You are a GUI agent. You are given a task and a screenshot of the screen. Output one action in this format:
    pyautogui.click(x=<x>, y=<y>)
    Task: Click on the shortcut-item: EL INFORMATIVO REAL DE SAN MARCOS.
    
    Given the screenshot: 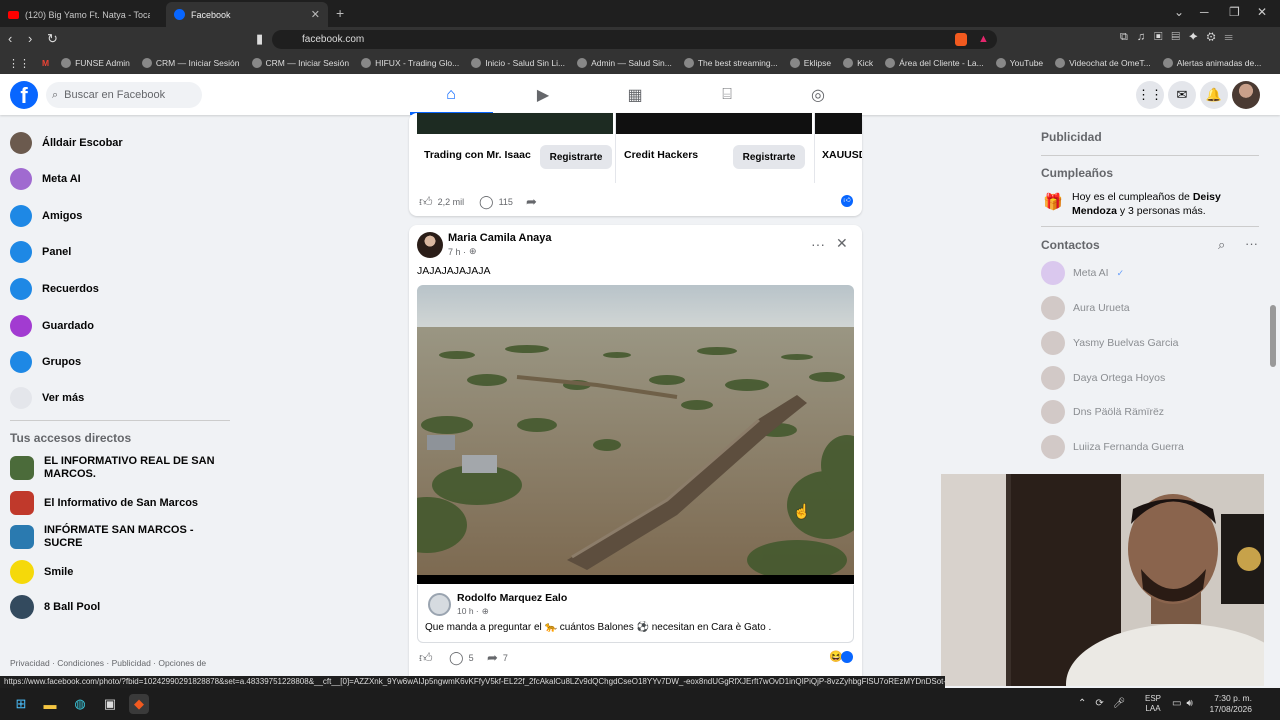 What is the action you would take?
    pyautogui.click(x=115, y=468)
    